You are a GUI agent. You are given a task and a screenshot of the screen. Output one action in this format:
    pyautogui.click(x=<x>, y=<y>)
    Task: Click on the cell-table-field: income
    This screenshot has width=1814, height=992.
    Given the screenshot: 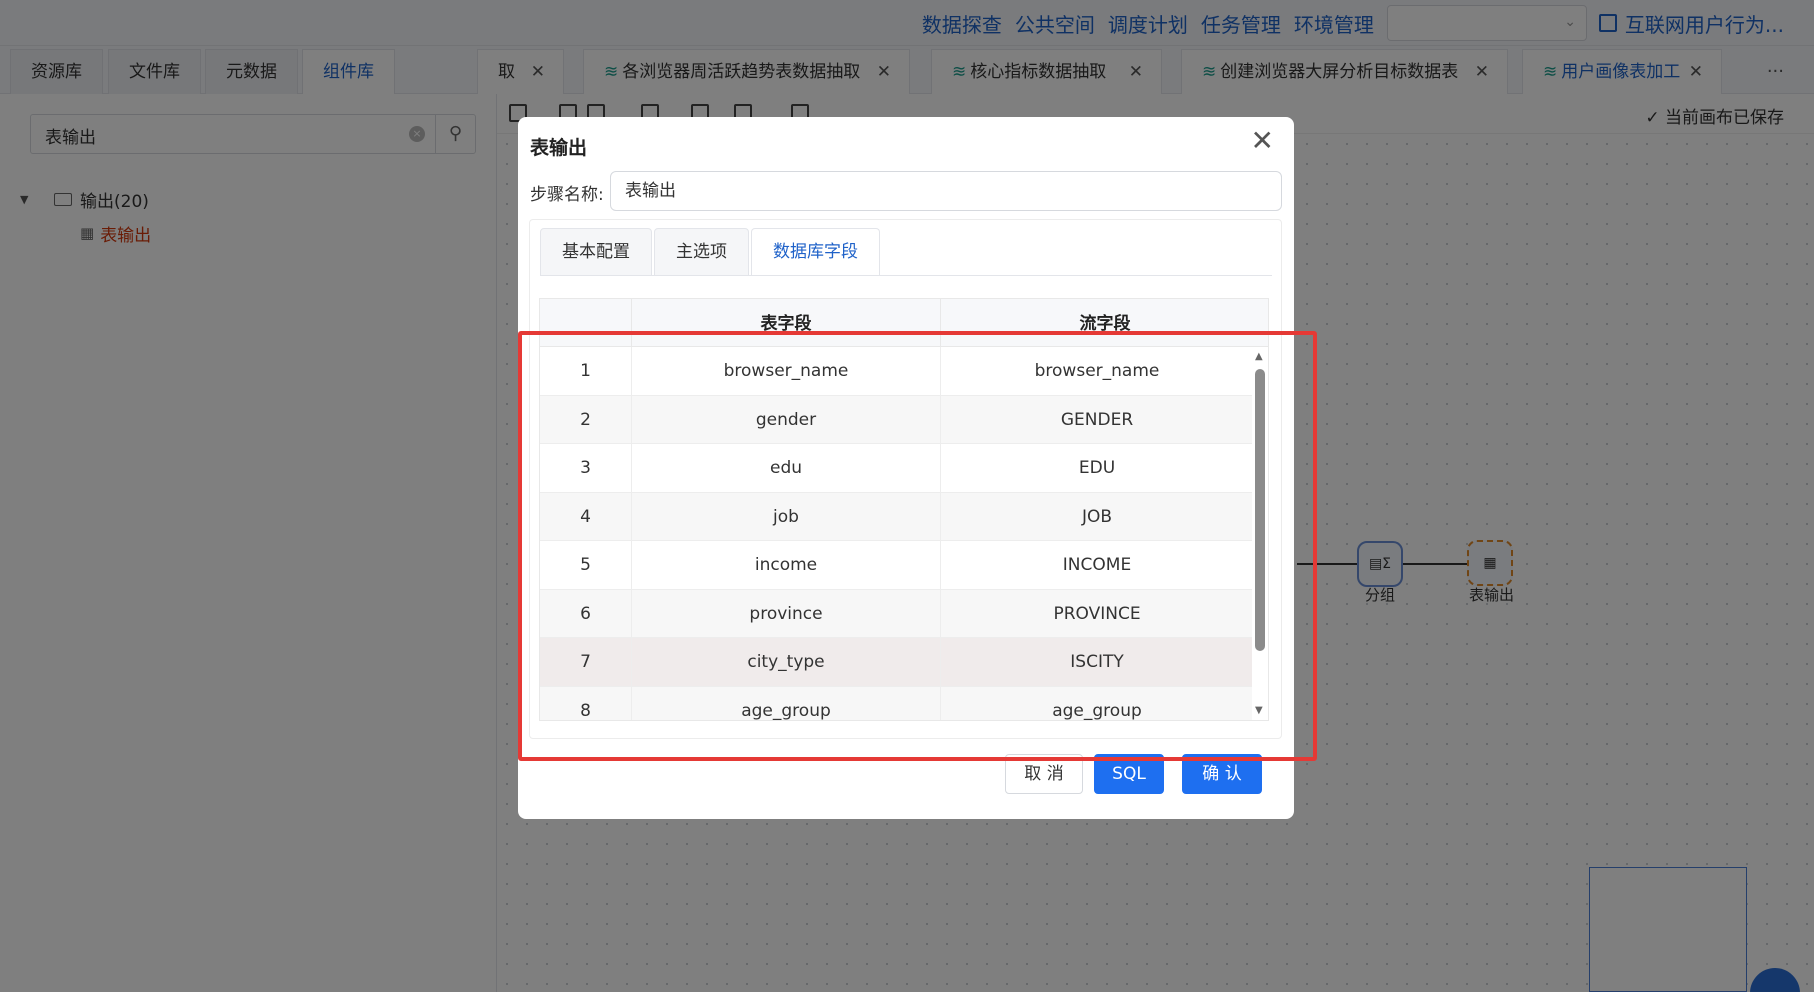 What is the action you would take?
    pyautogui.click(x=786, y=565)
    